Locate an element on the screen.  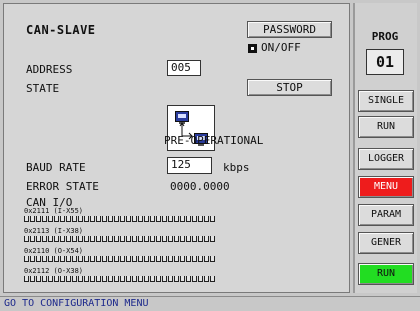
address-field: 005 is located at coordinates (184, 68).